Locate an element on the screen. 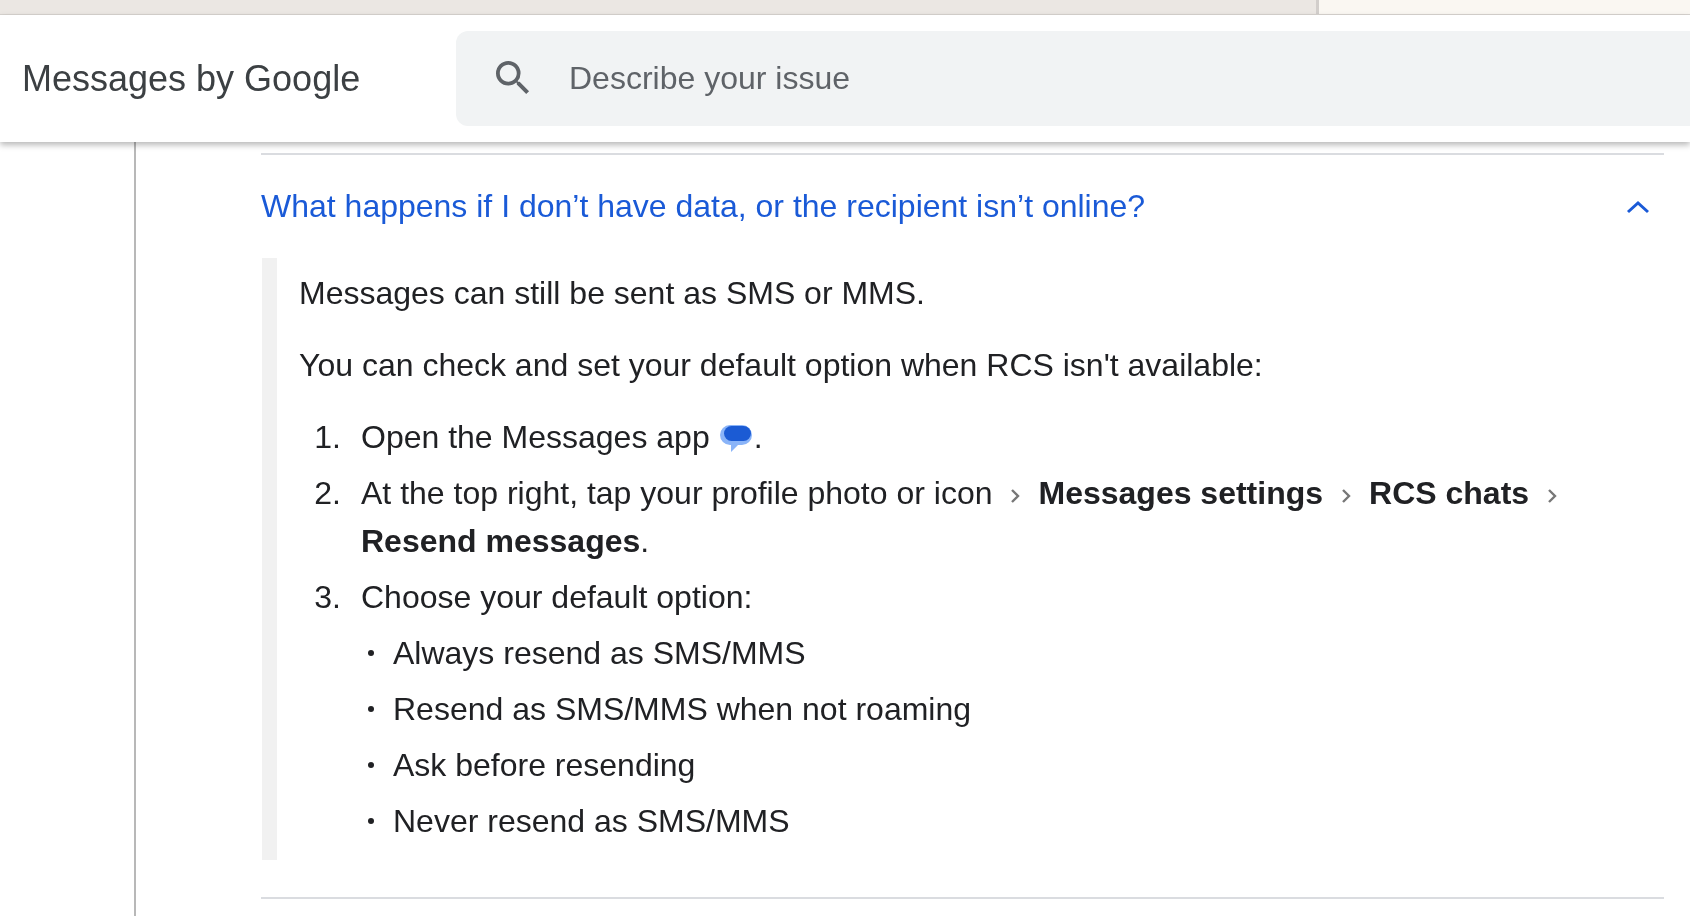  step-text: Open the Messages app is located at coordinates (535, 437).